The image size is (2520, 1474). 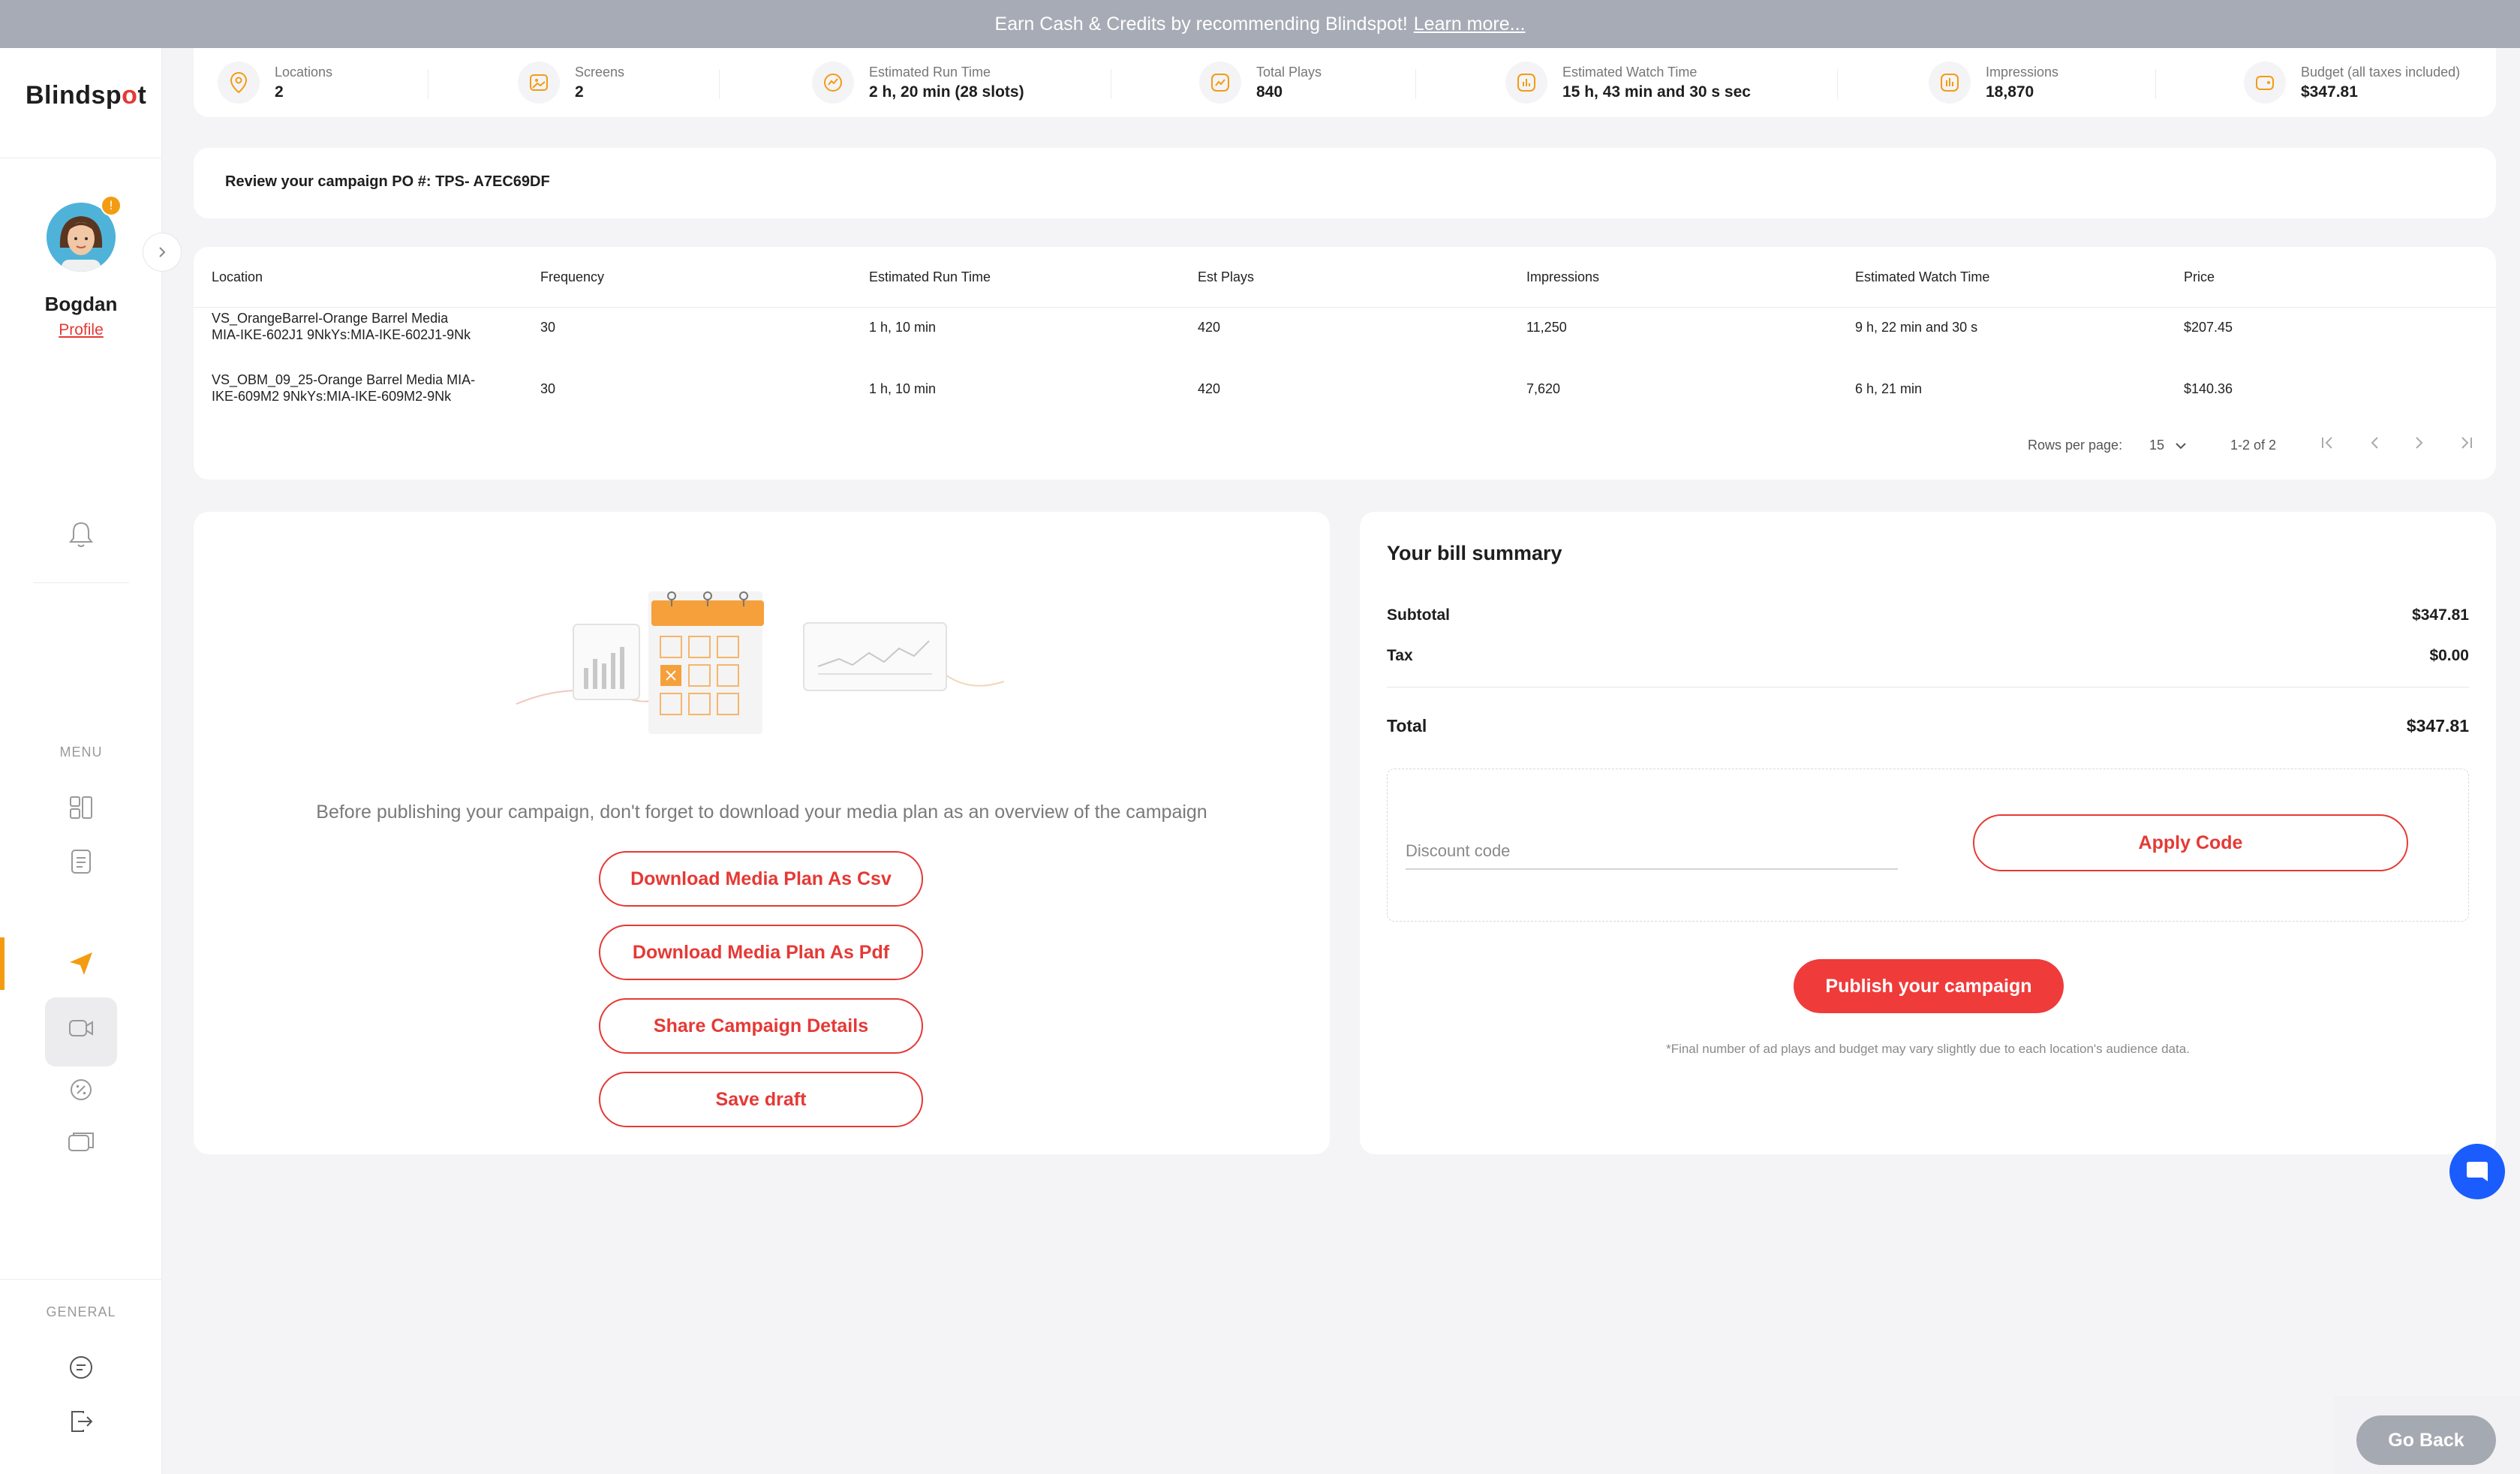 What do you see at coordinates (81, 1421) in the screenshot?
I see `logout-icon` at bounding box center [81, 1421].